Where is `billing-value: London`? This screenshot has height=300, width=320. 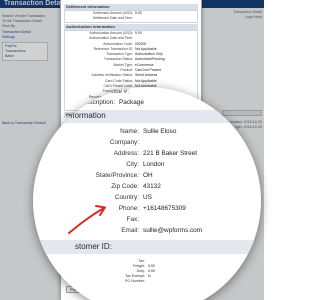 billing-value: London is located at coordinates (154, 164).